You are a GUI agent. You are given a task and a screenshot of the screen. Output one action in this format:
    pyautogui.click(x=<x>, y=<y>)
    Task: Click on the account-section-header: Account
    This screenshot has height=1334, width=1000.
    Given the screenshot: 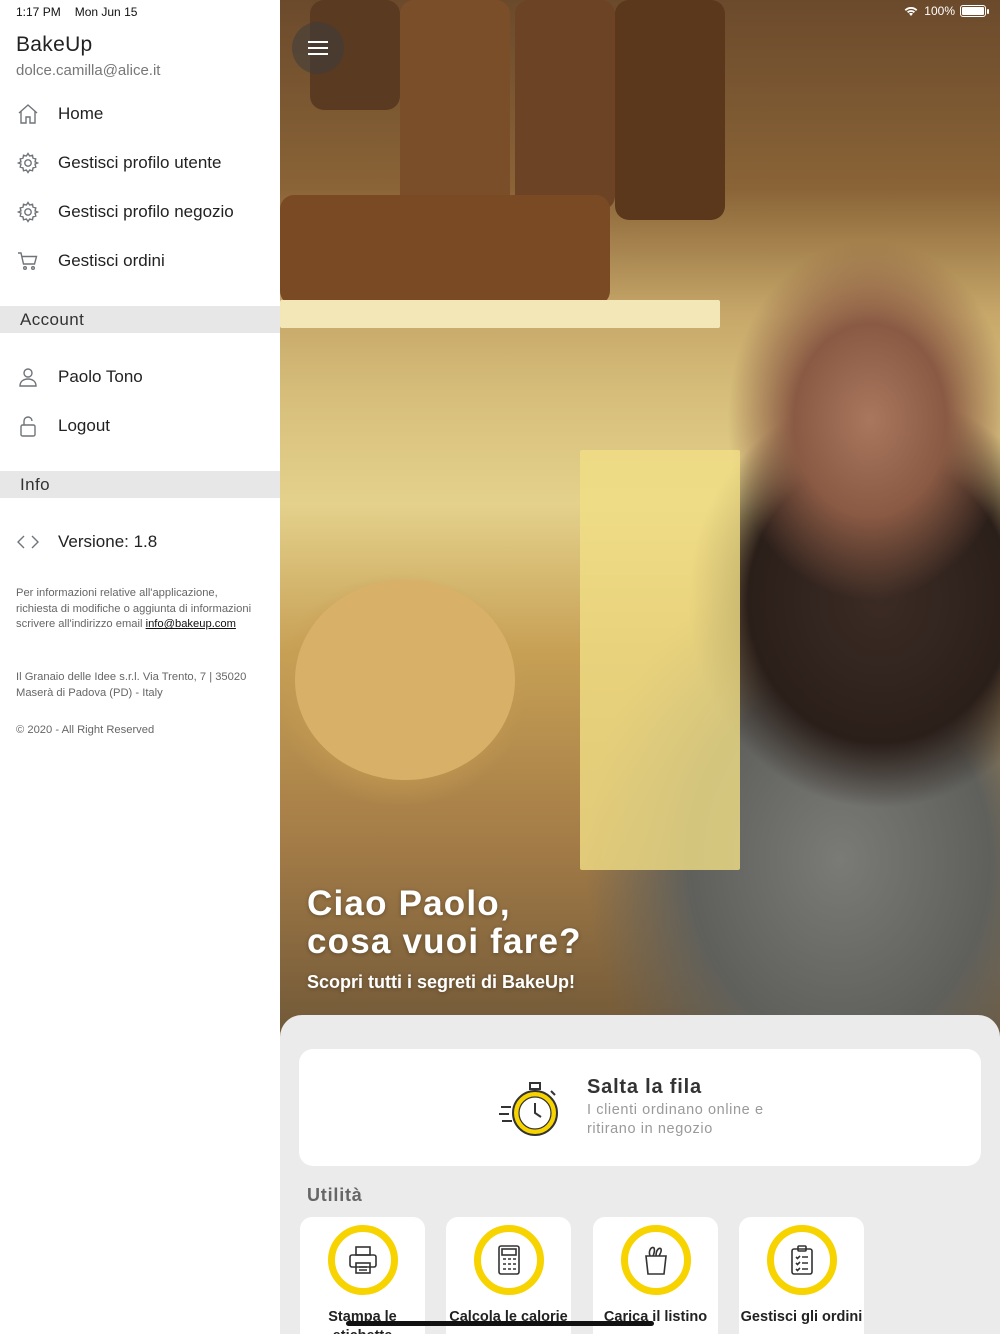 What is the action you would take?
    pyautogui.click(x=140, y=319)
    